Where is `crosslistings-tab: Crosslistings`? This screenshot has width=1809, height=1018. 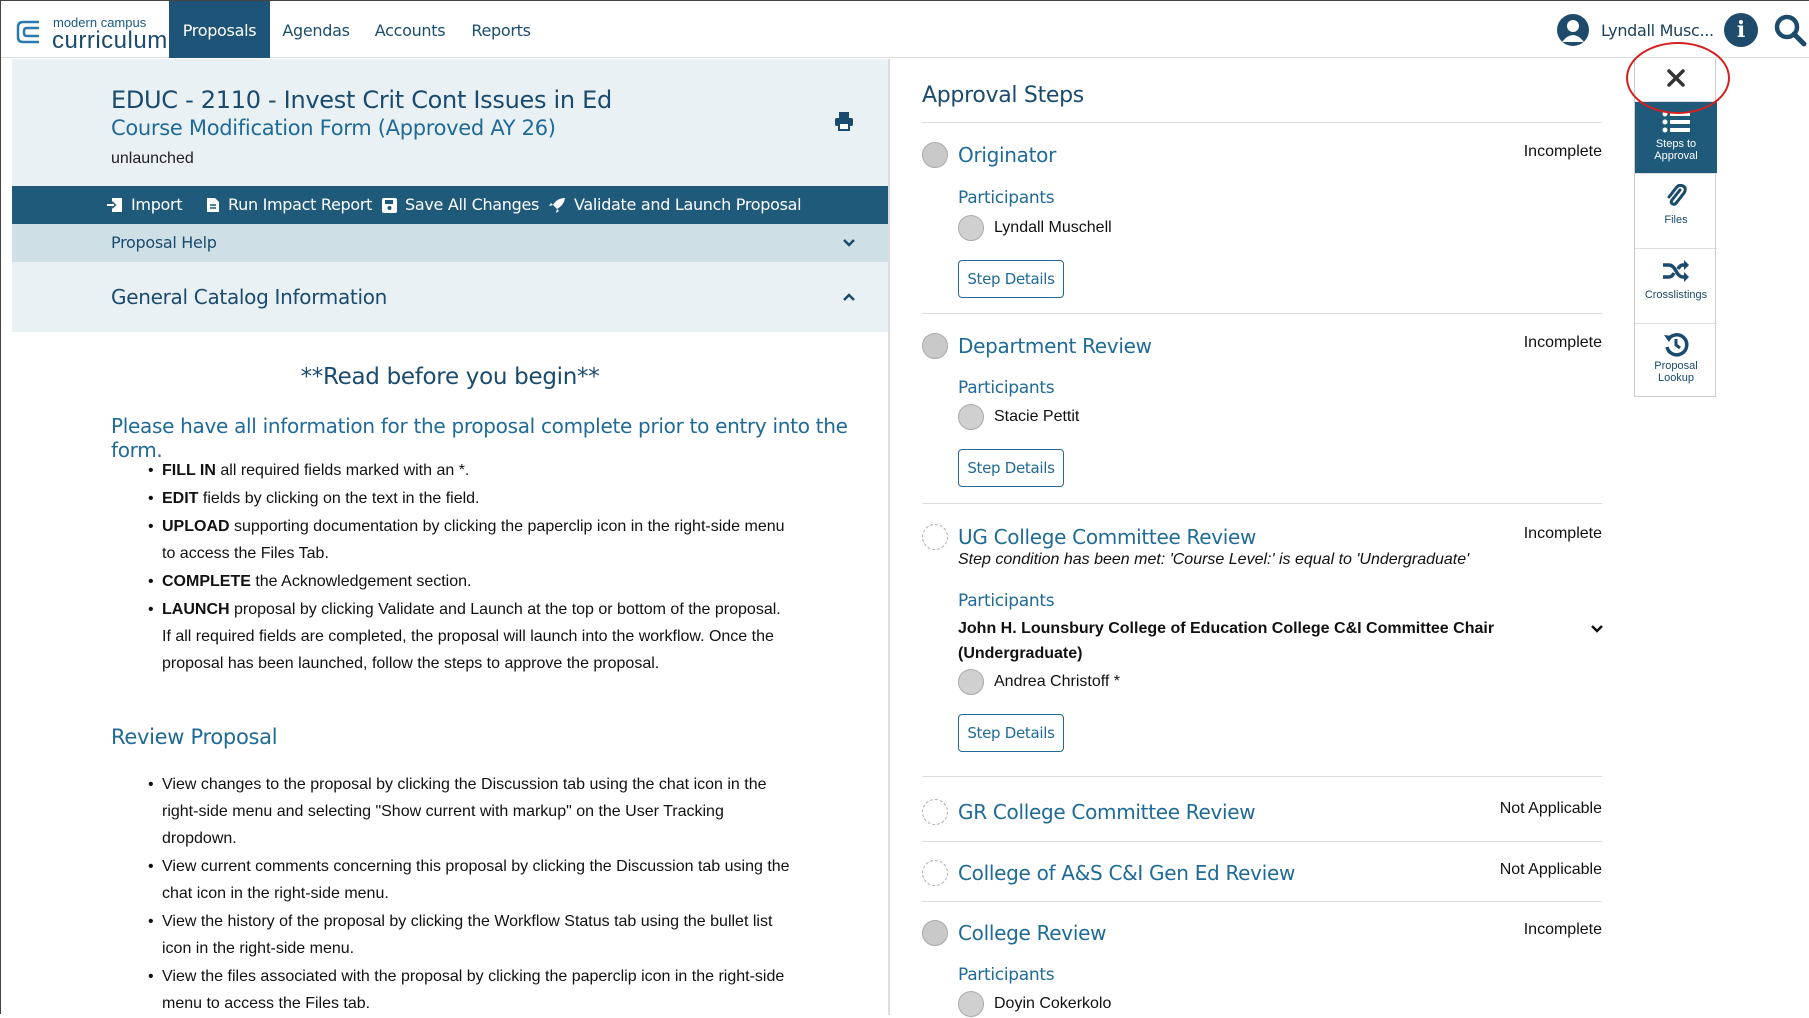 crosslistings-tab: Crosslistings is located at coordinates (1676, 285).